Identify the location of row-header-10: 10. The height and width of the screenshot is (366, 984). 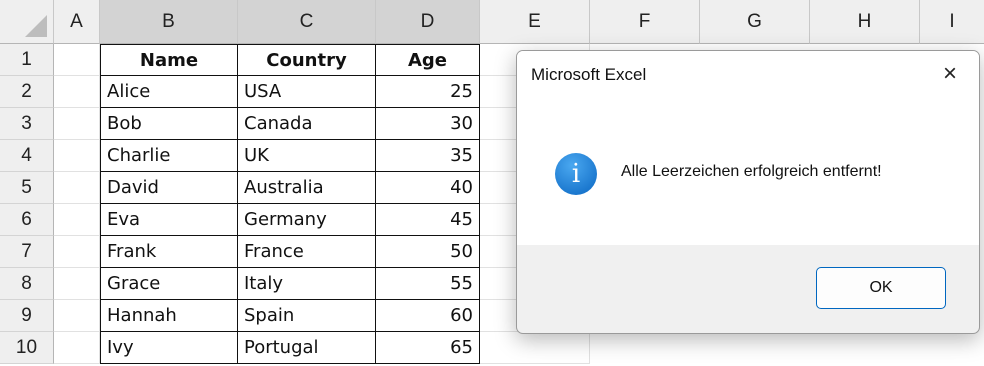
(27, 348).